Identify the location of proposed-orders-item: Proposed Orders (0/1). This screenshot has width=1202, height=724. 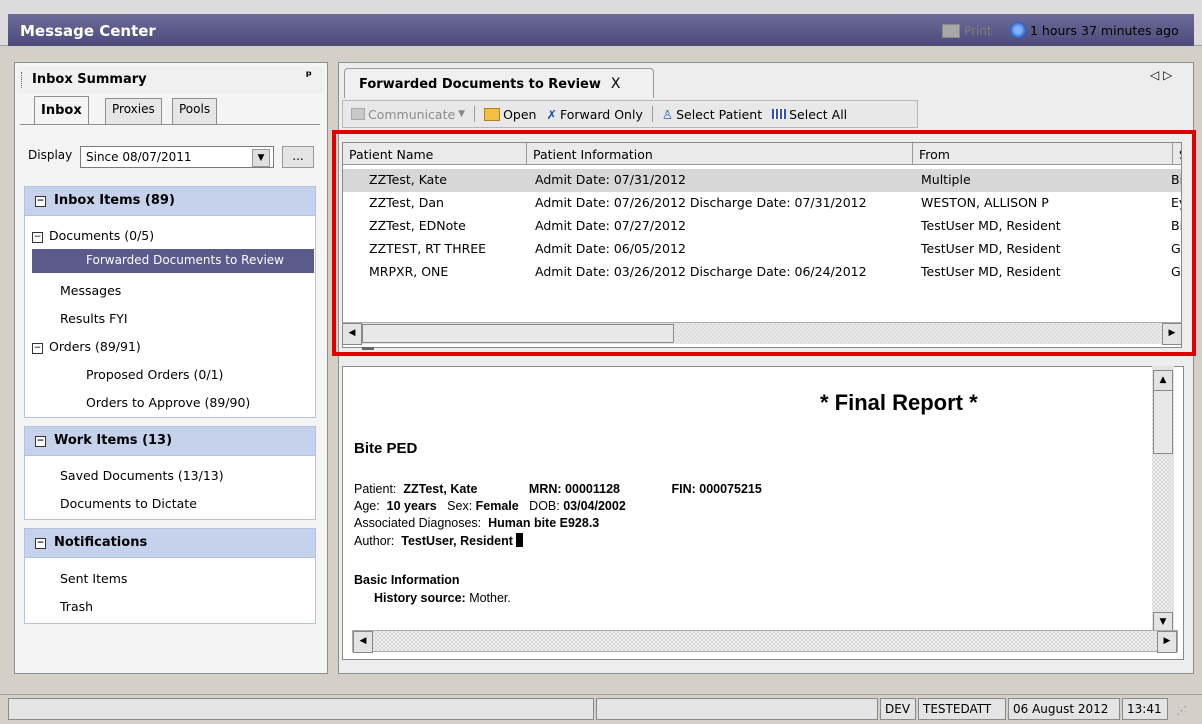
(154, 374).